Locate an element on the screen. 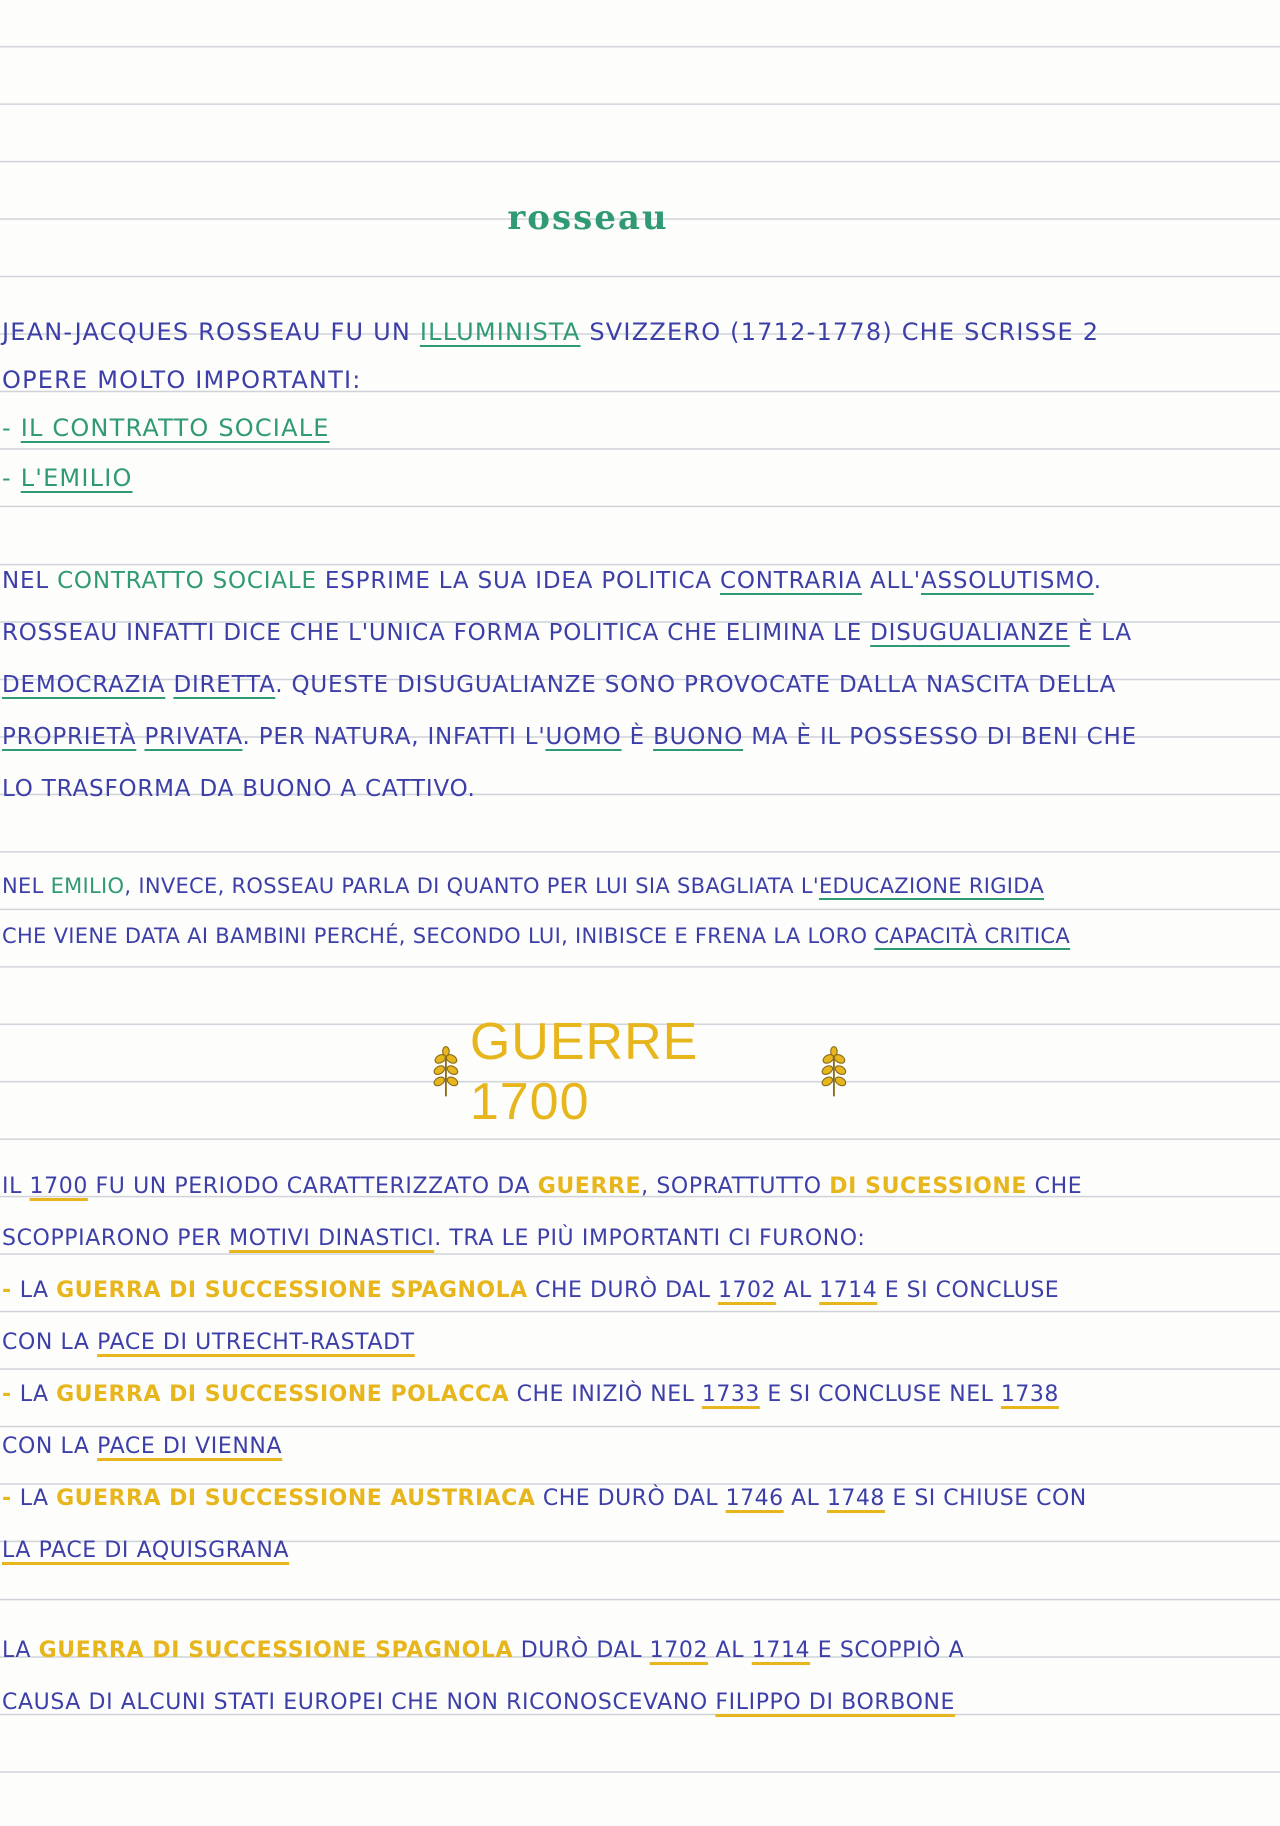 The image size is (1280, 1826). text: , SOPRATTUTTO is located at coordinates (735, 1186).